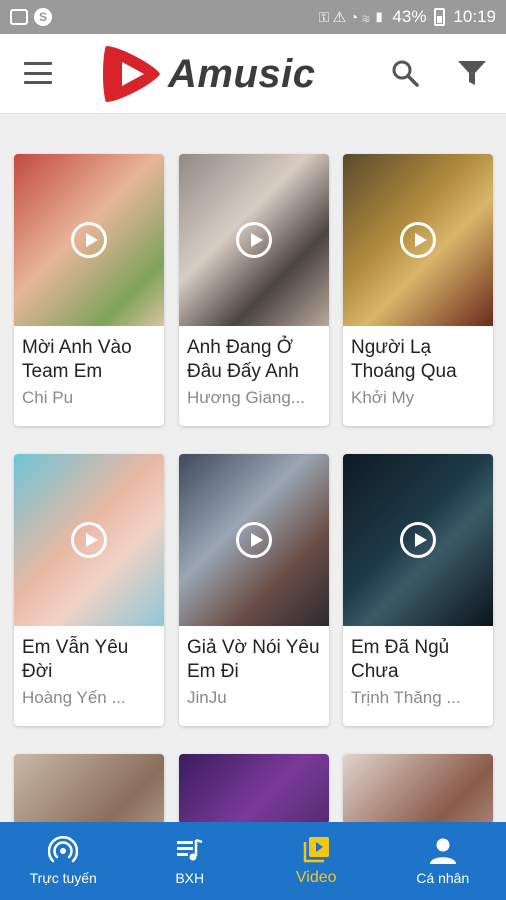  I want to click on app-name: Amusic, so click(242, 73).